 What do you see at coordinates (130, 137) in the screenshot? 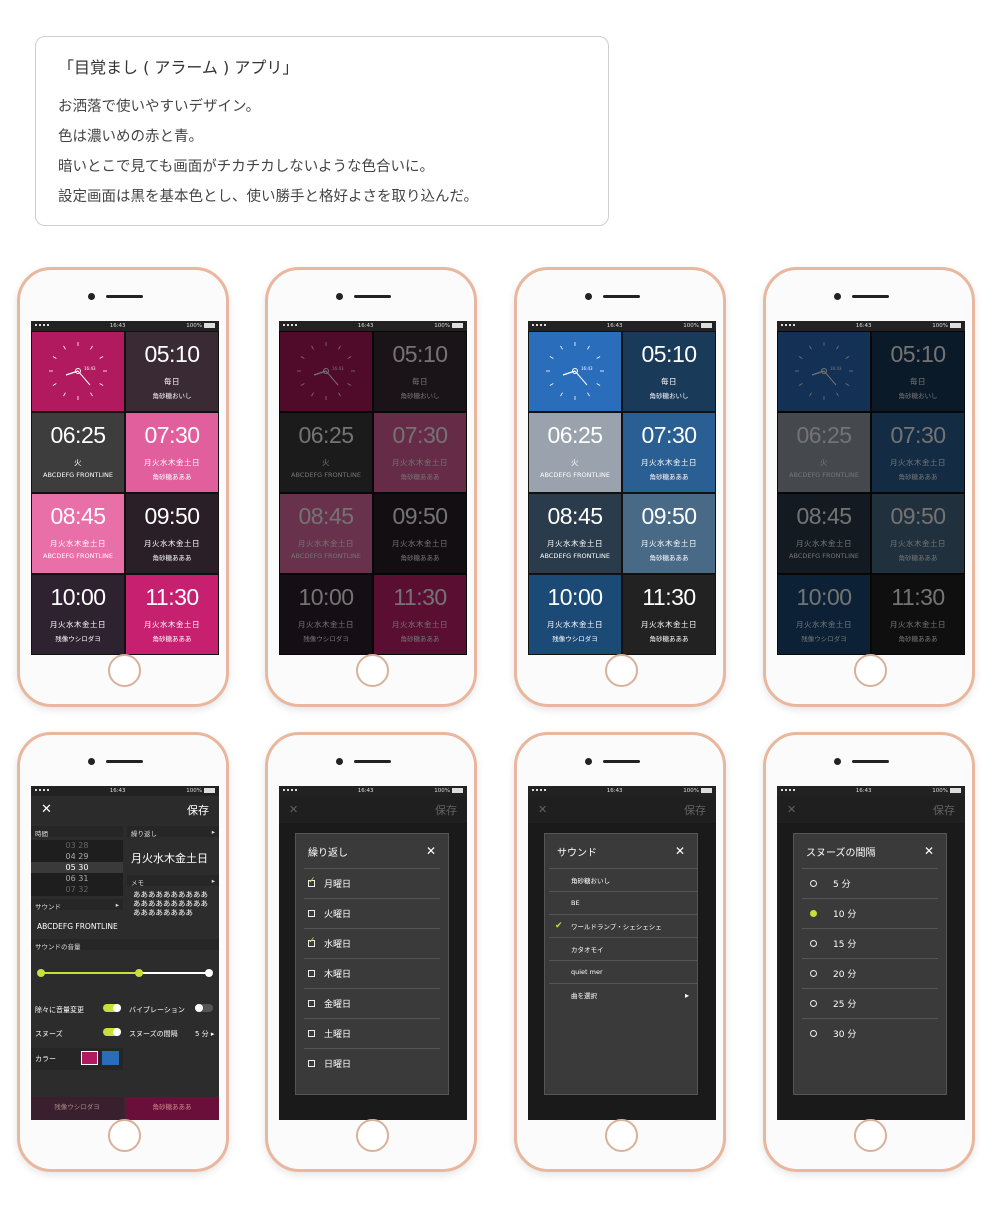
I see `description-line: 色は濃いめの赤と青。` at bounding box center [130, 137].